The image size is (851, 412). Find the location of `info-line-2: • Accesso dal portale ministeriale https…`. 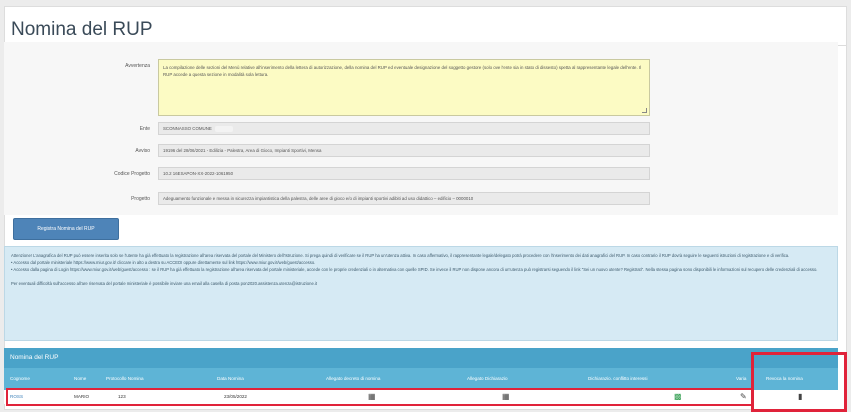

info-line-2: • Accesso dal portale ministeriale https… is located at coordinates (163, 263).